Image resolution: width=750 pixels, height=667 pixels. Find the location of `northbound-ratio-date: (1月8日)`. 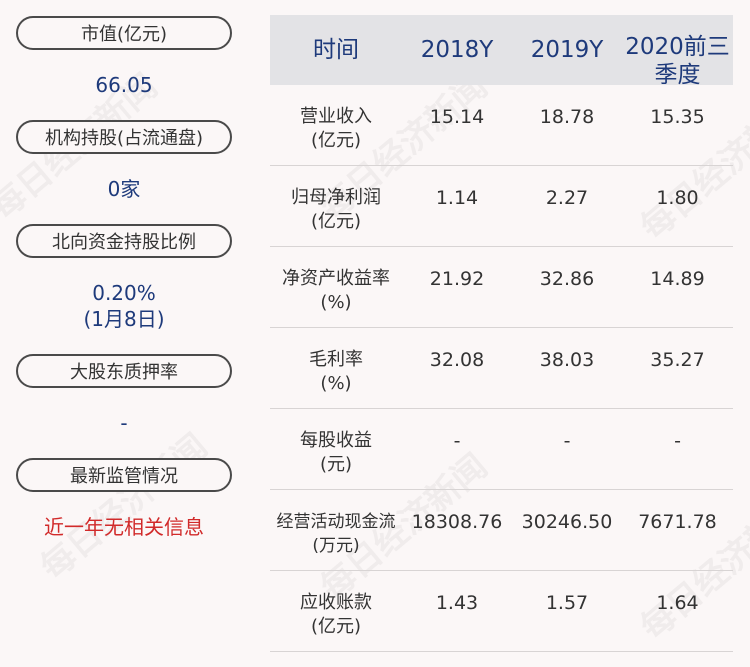

northbound-ratio-date: (1月8日) is located at coordinates (124, 319).